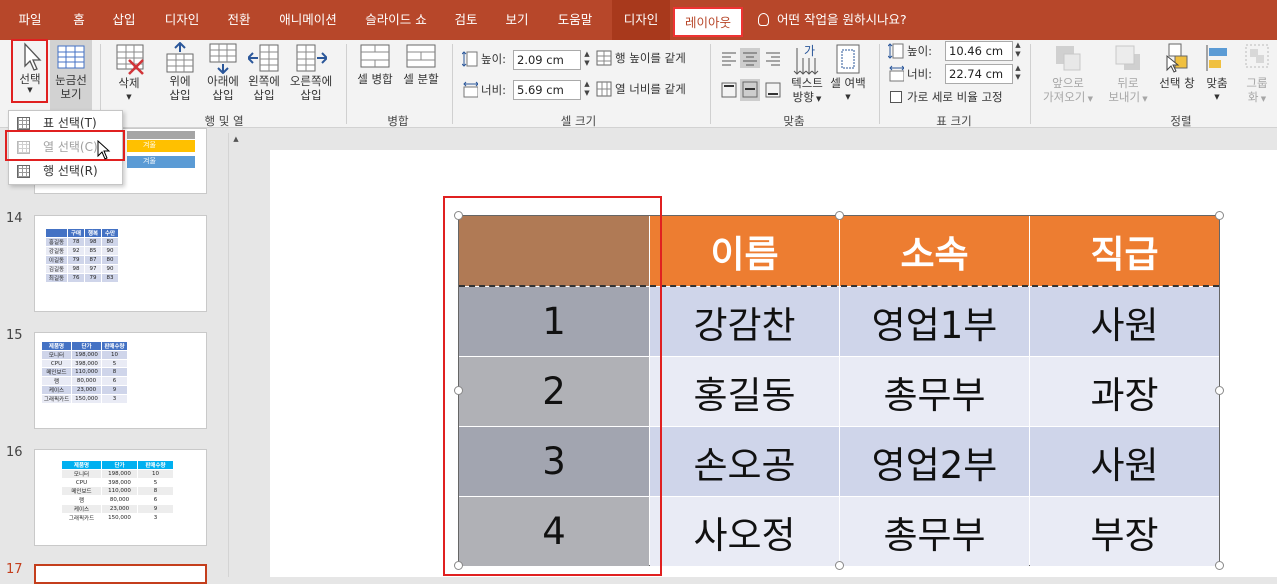  Describe the element at coordinates (934, 461) in the screenshot. I see `table-cell: 영업2부` at that location.